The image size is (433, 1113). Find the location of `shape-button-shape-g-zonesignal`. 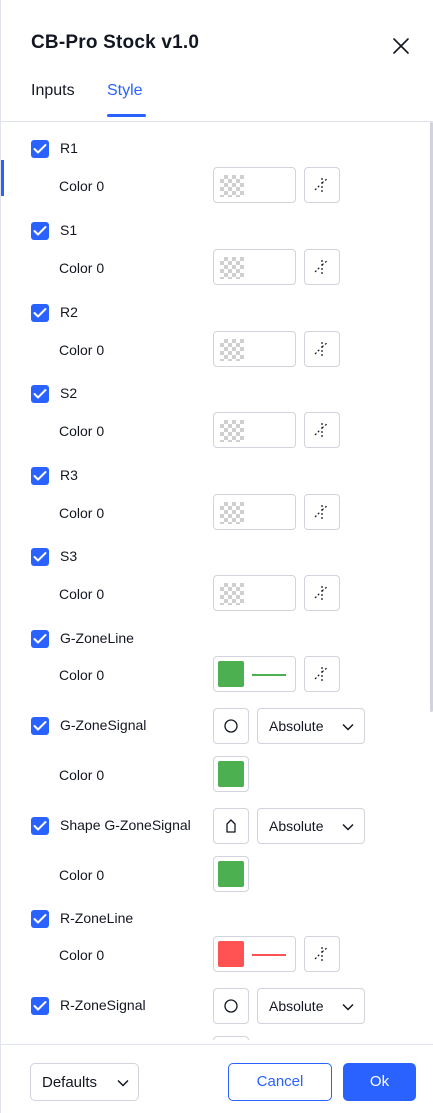

shape-button-shape-g-zonesignal is located at coordinates (231, 826).